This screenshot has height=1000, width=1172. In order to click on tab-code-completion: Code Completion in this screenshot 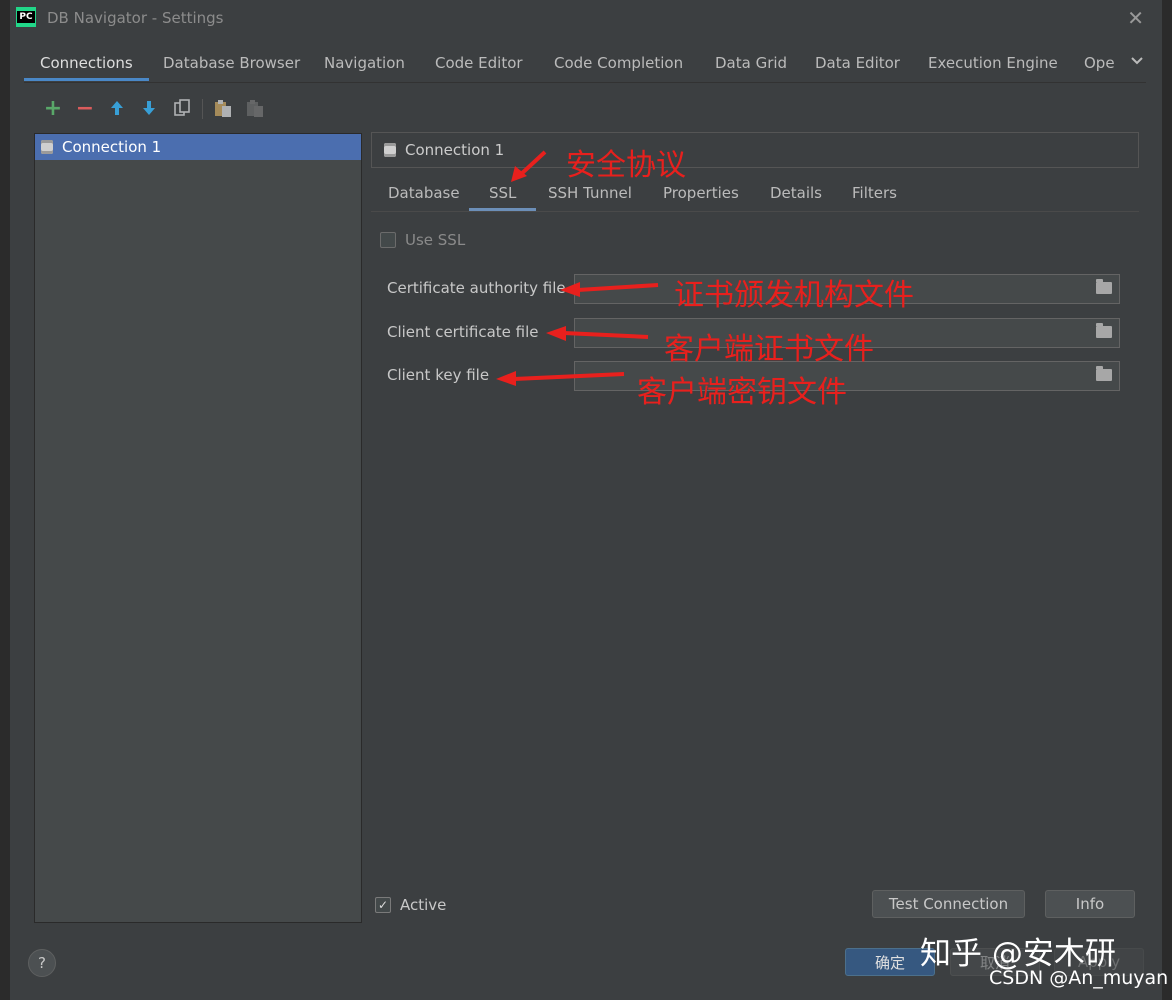, I will do `click(618, 63)`.